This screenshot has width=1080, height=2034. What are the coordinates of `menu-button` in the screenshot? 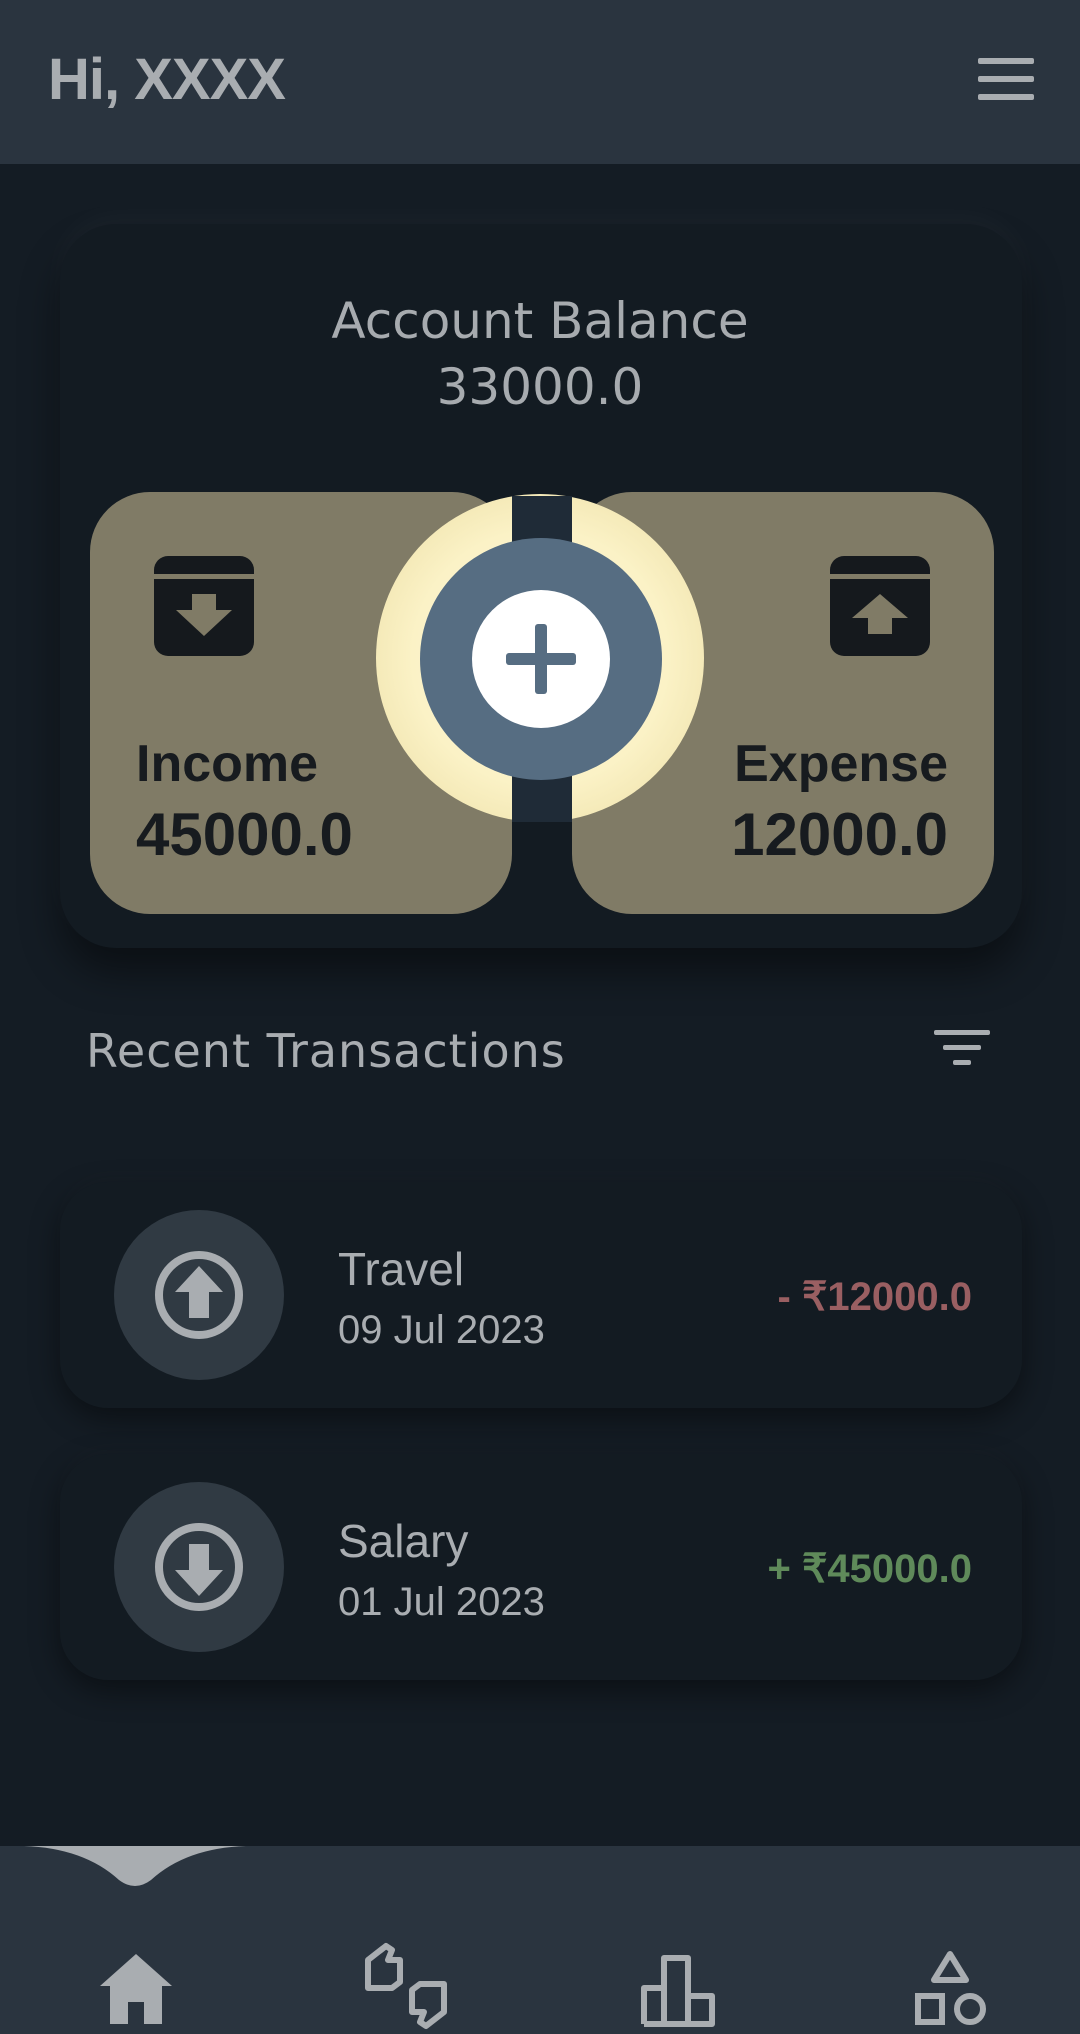 It's located at (1007, 79).